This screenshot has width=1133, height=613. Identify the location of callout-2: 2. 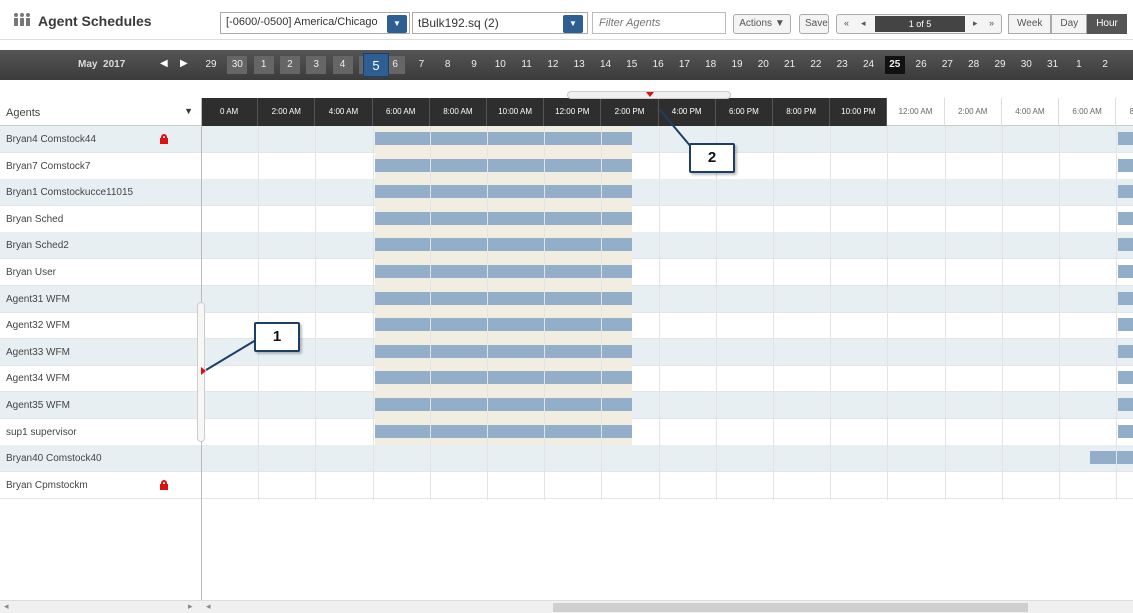
(712, 158).